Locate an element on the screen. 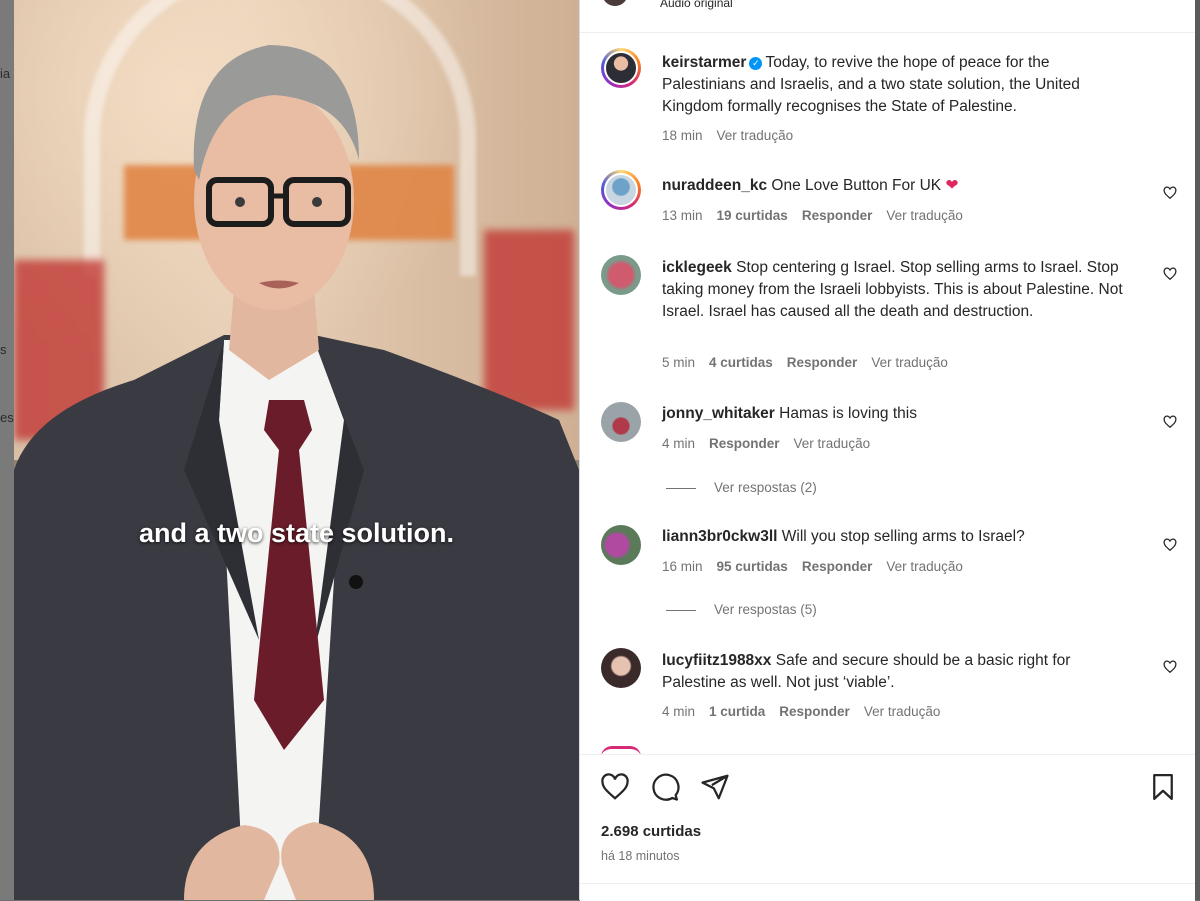 This screenshot has width=1200, height=901. post-action-bar: 2.698 curtidas há 18 minutos is located at coordinates (887, 827).